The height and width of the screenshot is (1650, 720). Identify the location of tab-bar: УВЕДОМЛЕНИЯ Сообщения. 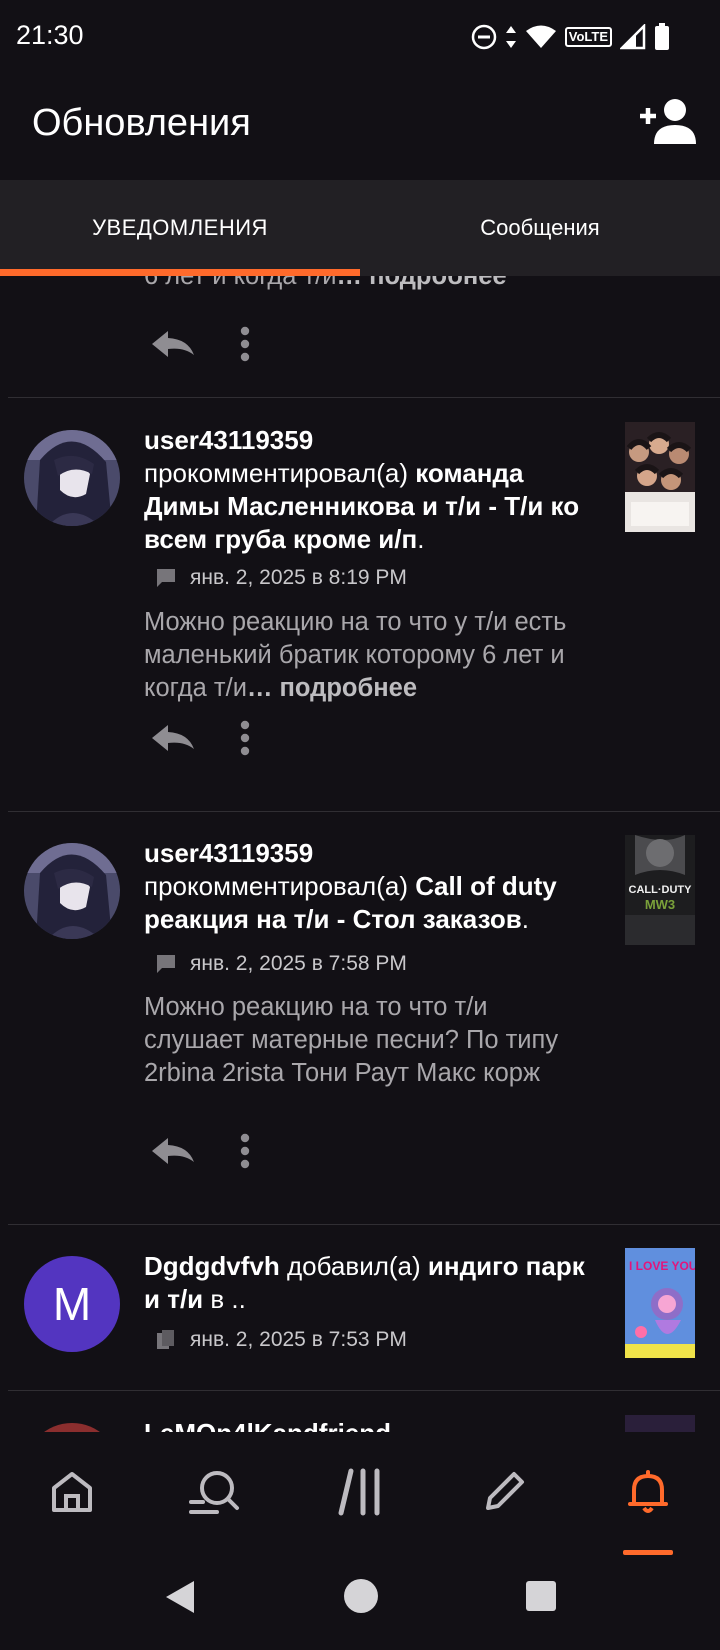
(360, 228).